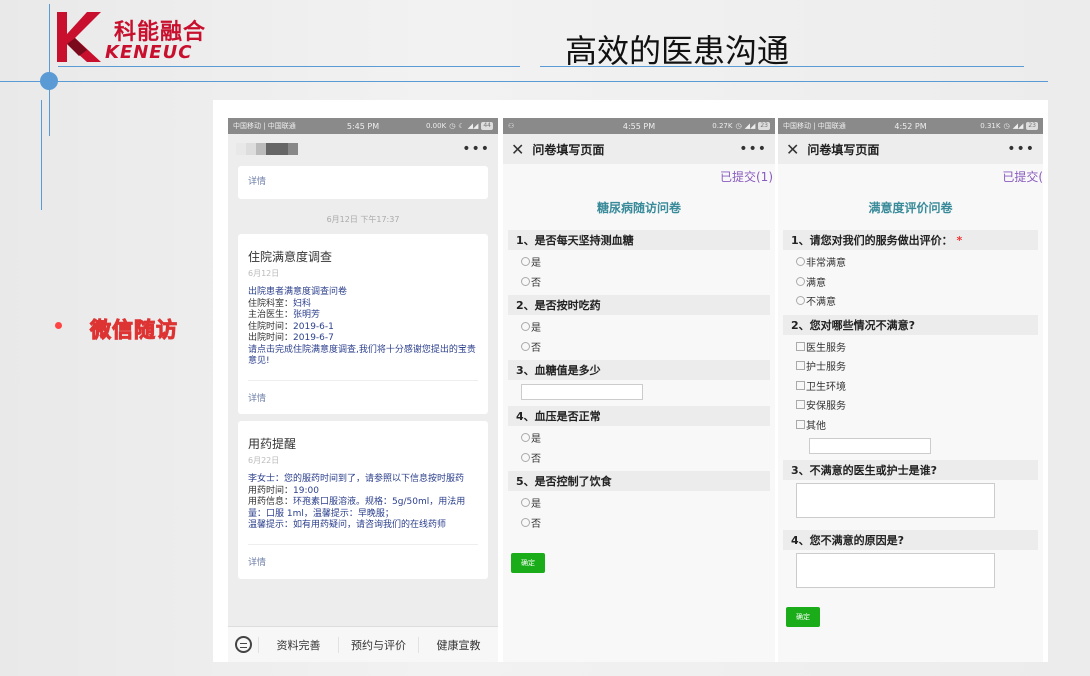  I want to click on checkbox-option: 安保服务, so click(919, 405).